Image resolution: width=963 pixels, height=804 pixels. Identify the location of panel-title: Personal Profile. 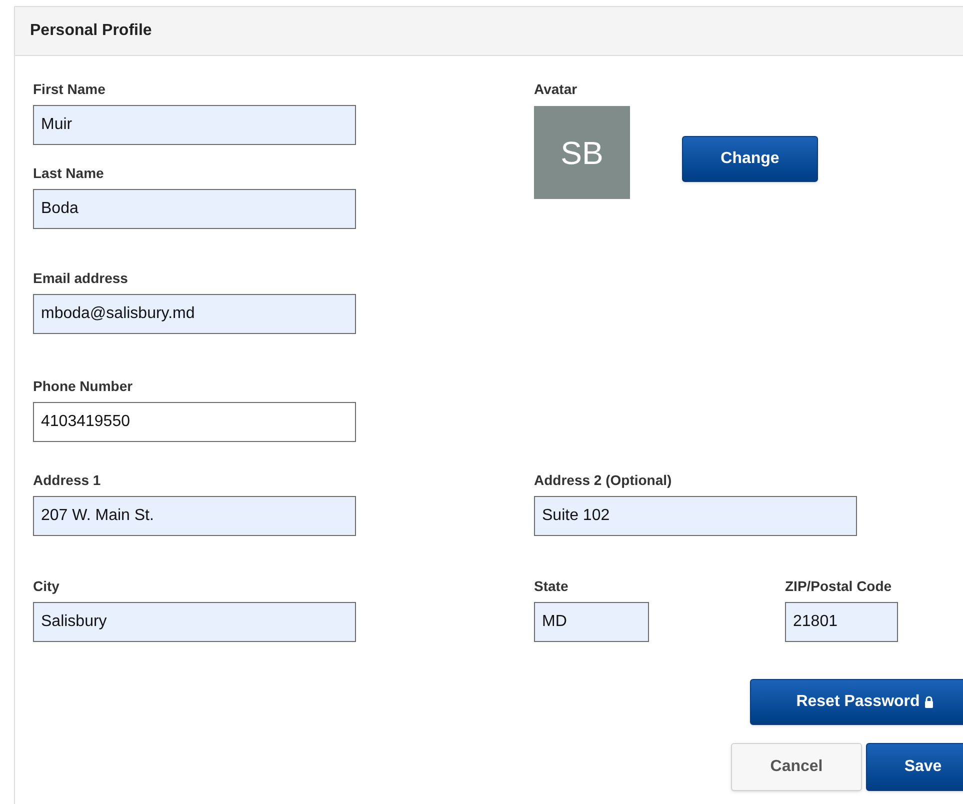
(91, 31).